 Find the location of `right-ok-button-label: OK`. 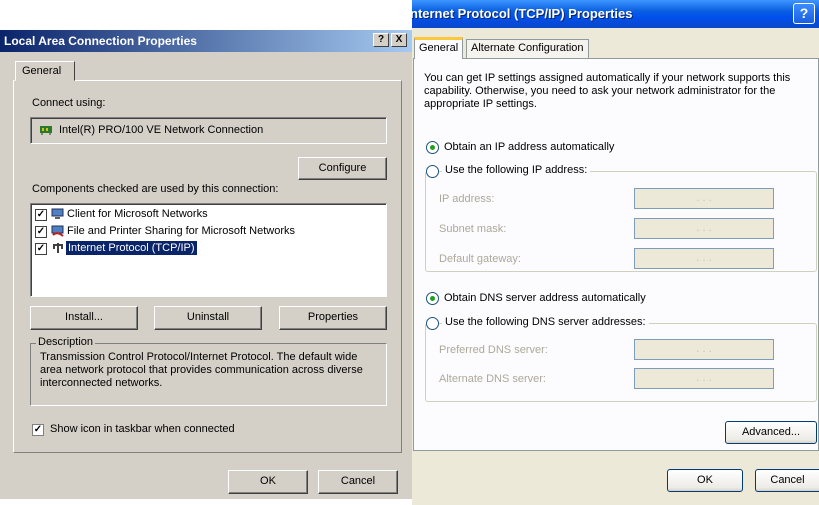

right-ok-button-label: OK is located at coordinates (705, 480).